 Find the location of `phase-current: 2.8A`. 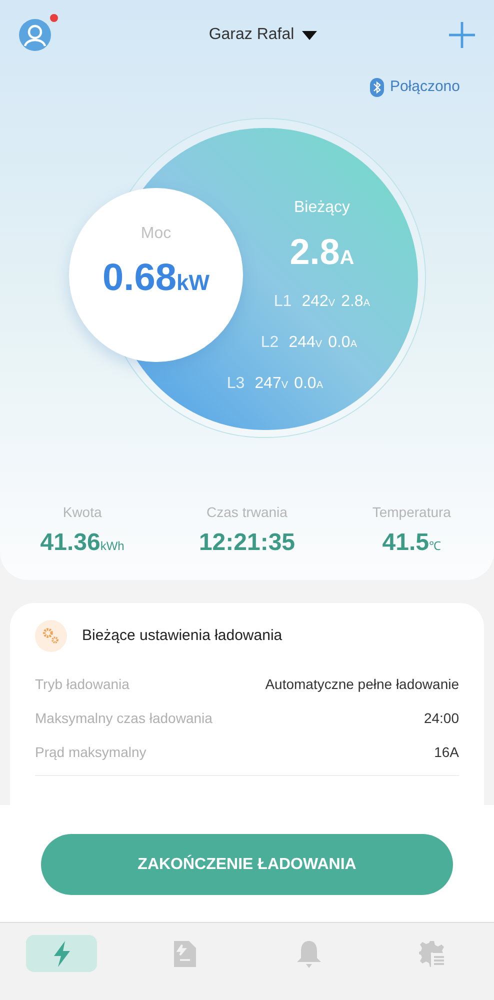

phase-current: 2.8A is located at coordinates (355, 302).